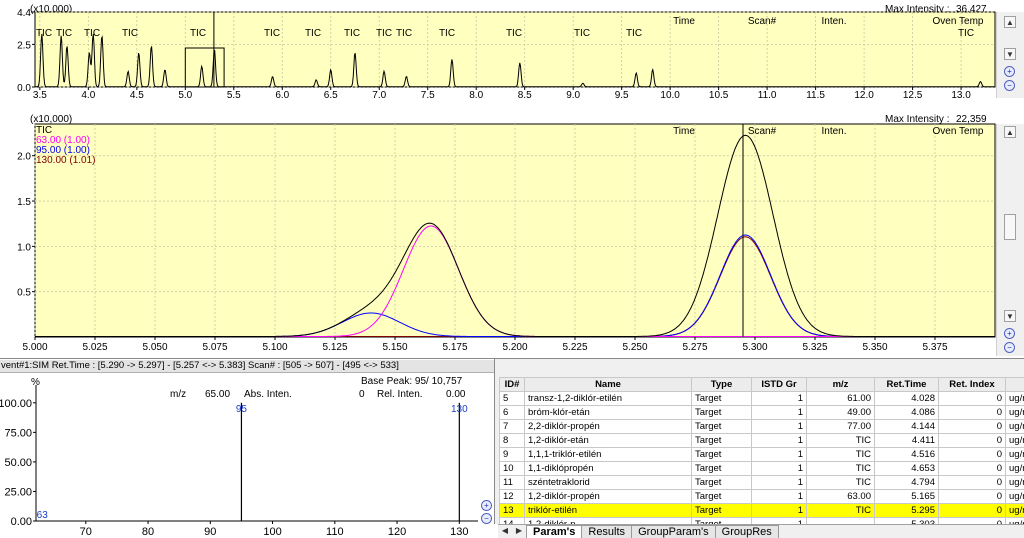  What do you see at coordinates (512, 426) in the screenshot?
I see `cell-id: 7` at bounding box center [512, 426].